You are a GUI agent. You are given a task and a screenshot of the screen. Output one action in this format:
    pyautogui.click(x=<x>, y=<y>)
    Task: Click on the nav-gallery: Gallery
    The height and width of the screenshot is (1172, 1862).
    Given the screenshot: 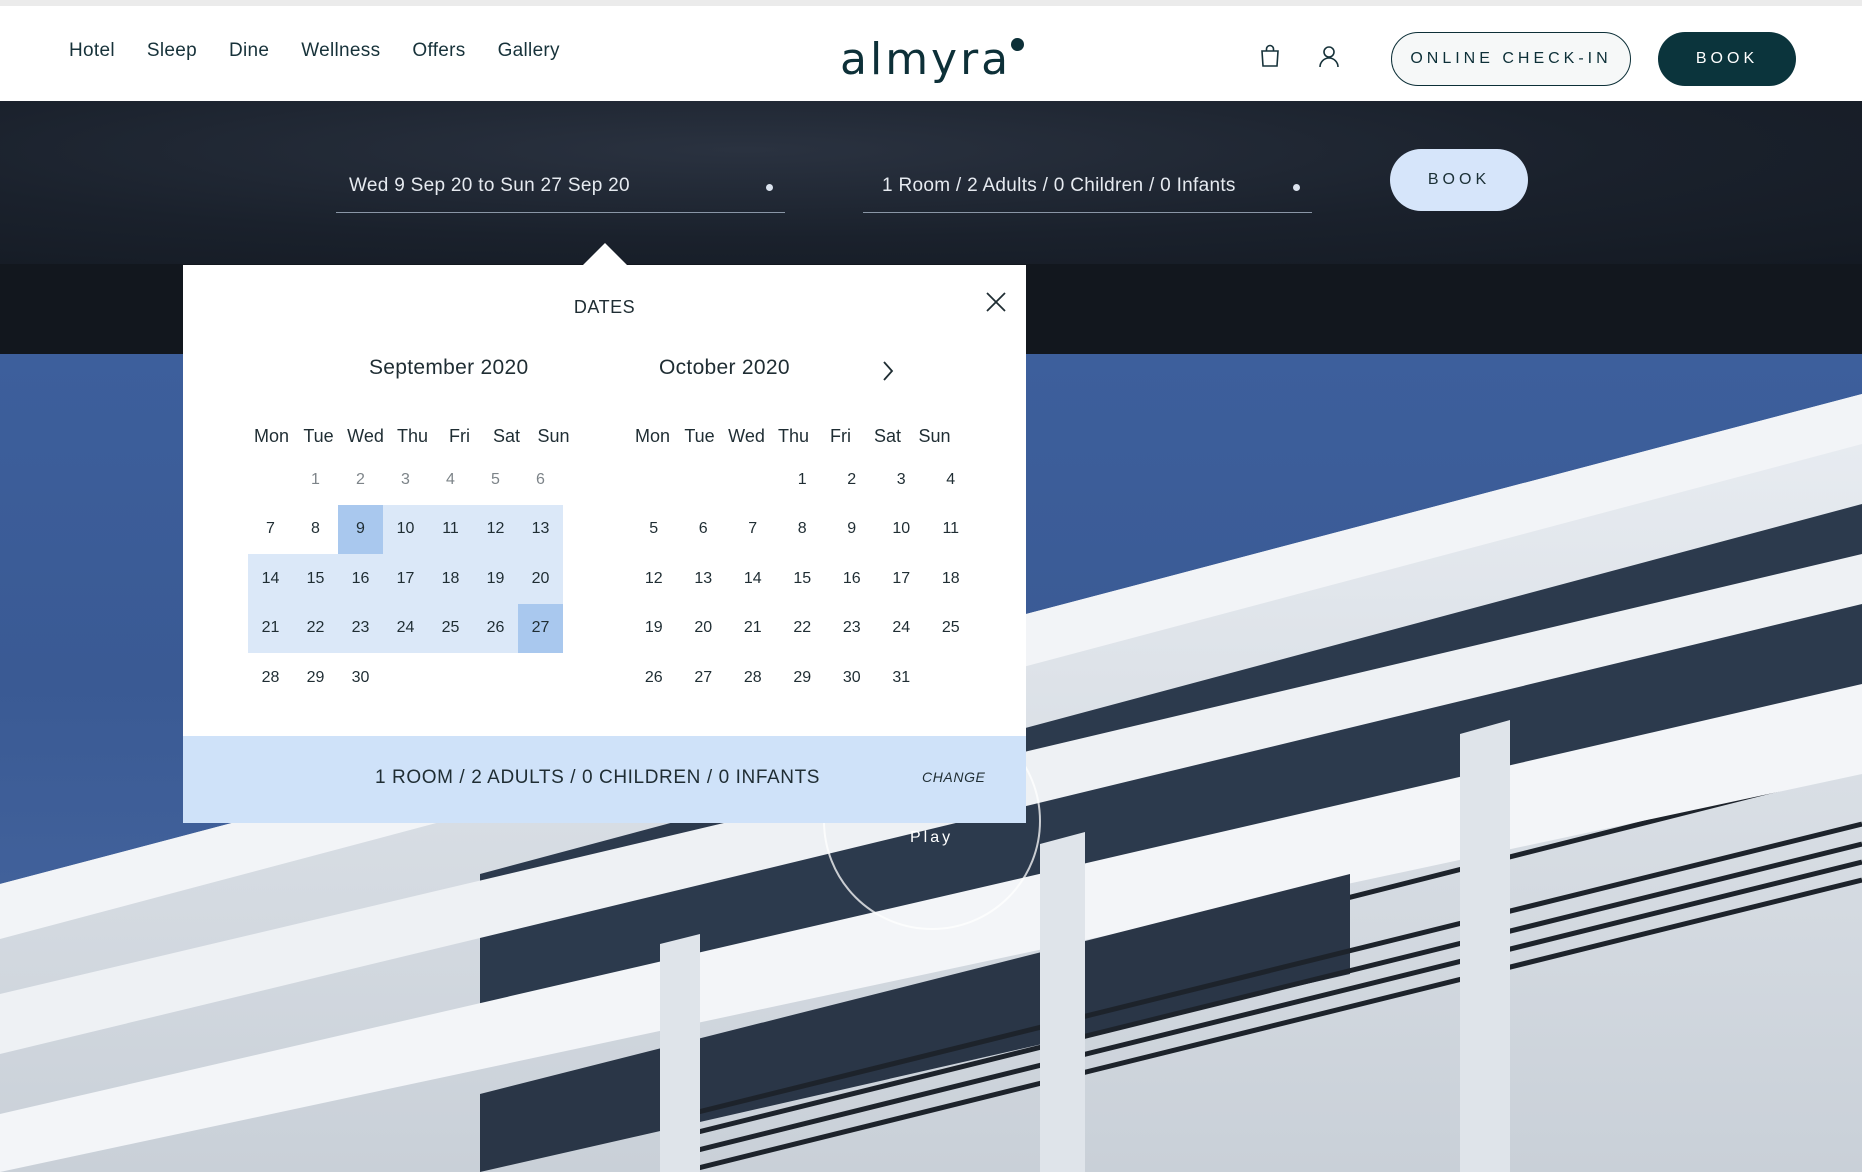 What is the action you would take?
    pyautogui.click(x=529, y=51)
    